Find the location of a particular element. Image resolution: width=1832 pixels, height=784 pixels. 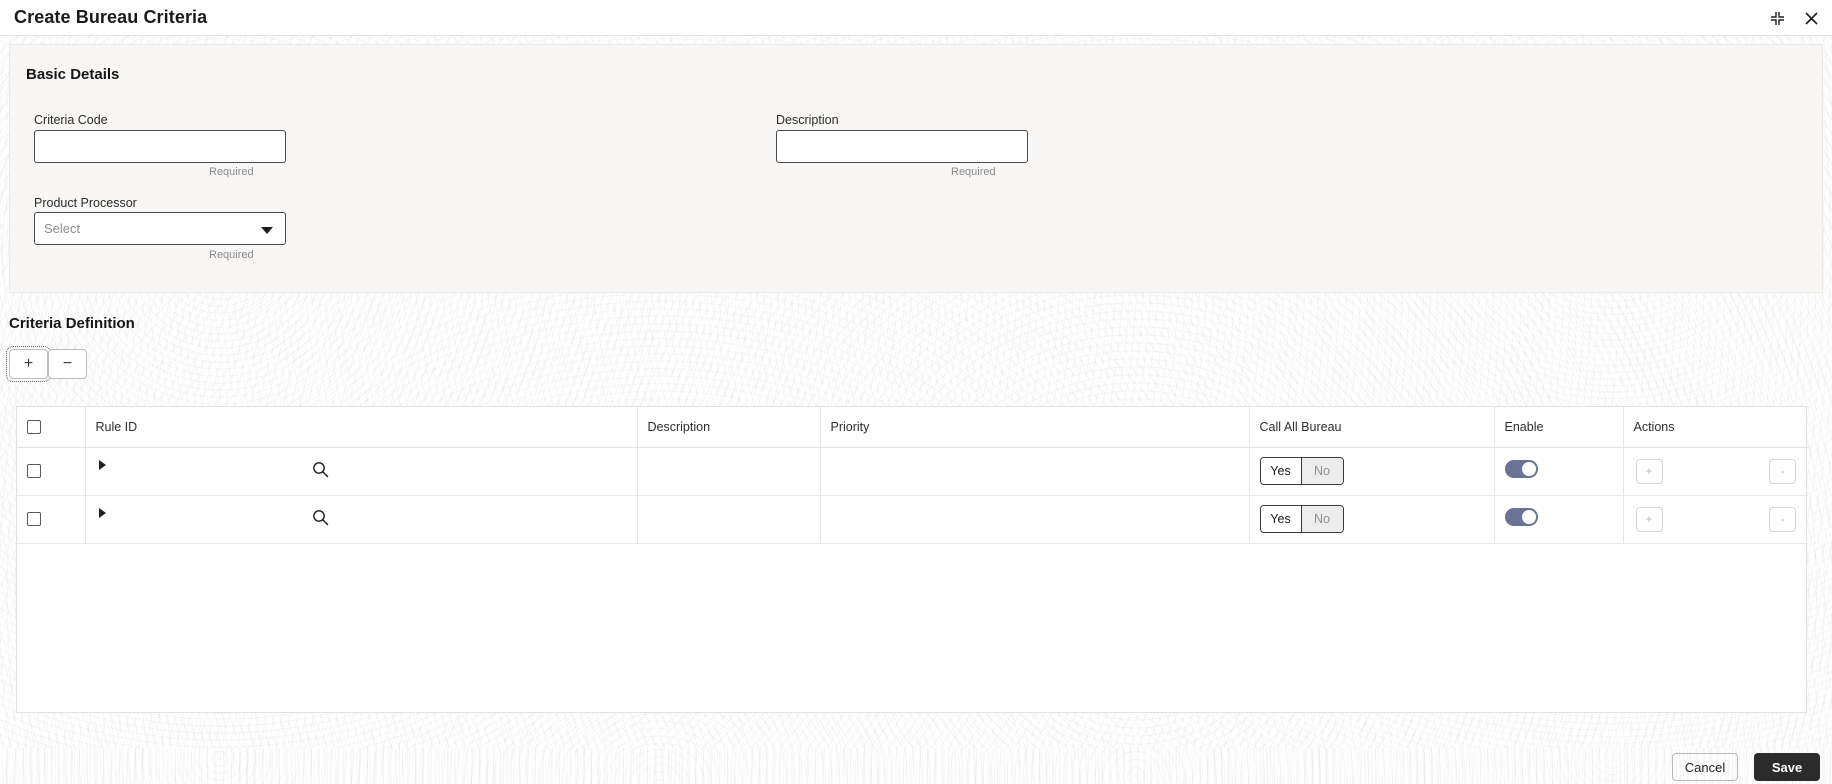

column-header-actions: Actions is located at coordinates (1715, 427).